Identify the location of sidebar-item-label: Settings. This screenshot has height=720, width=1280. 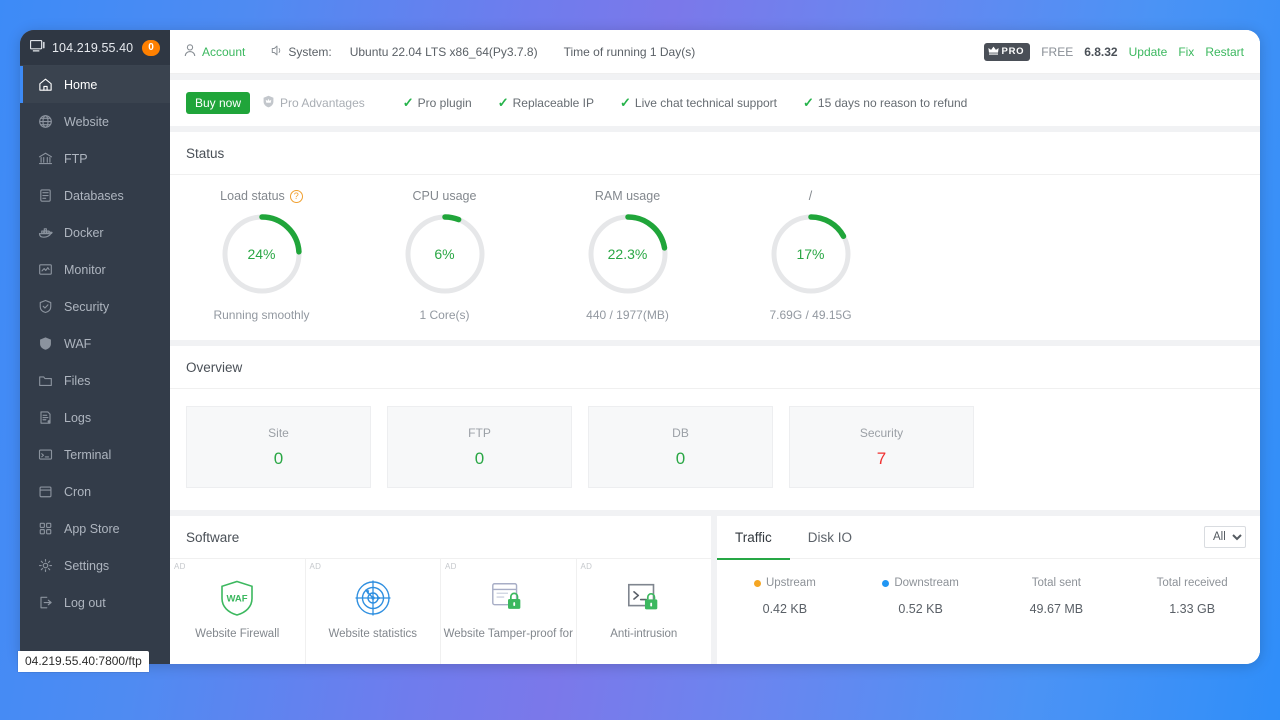
(87, 565).